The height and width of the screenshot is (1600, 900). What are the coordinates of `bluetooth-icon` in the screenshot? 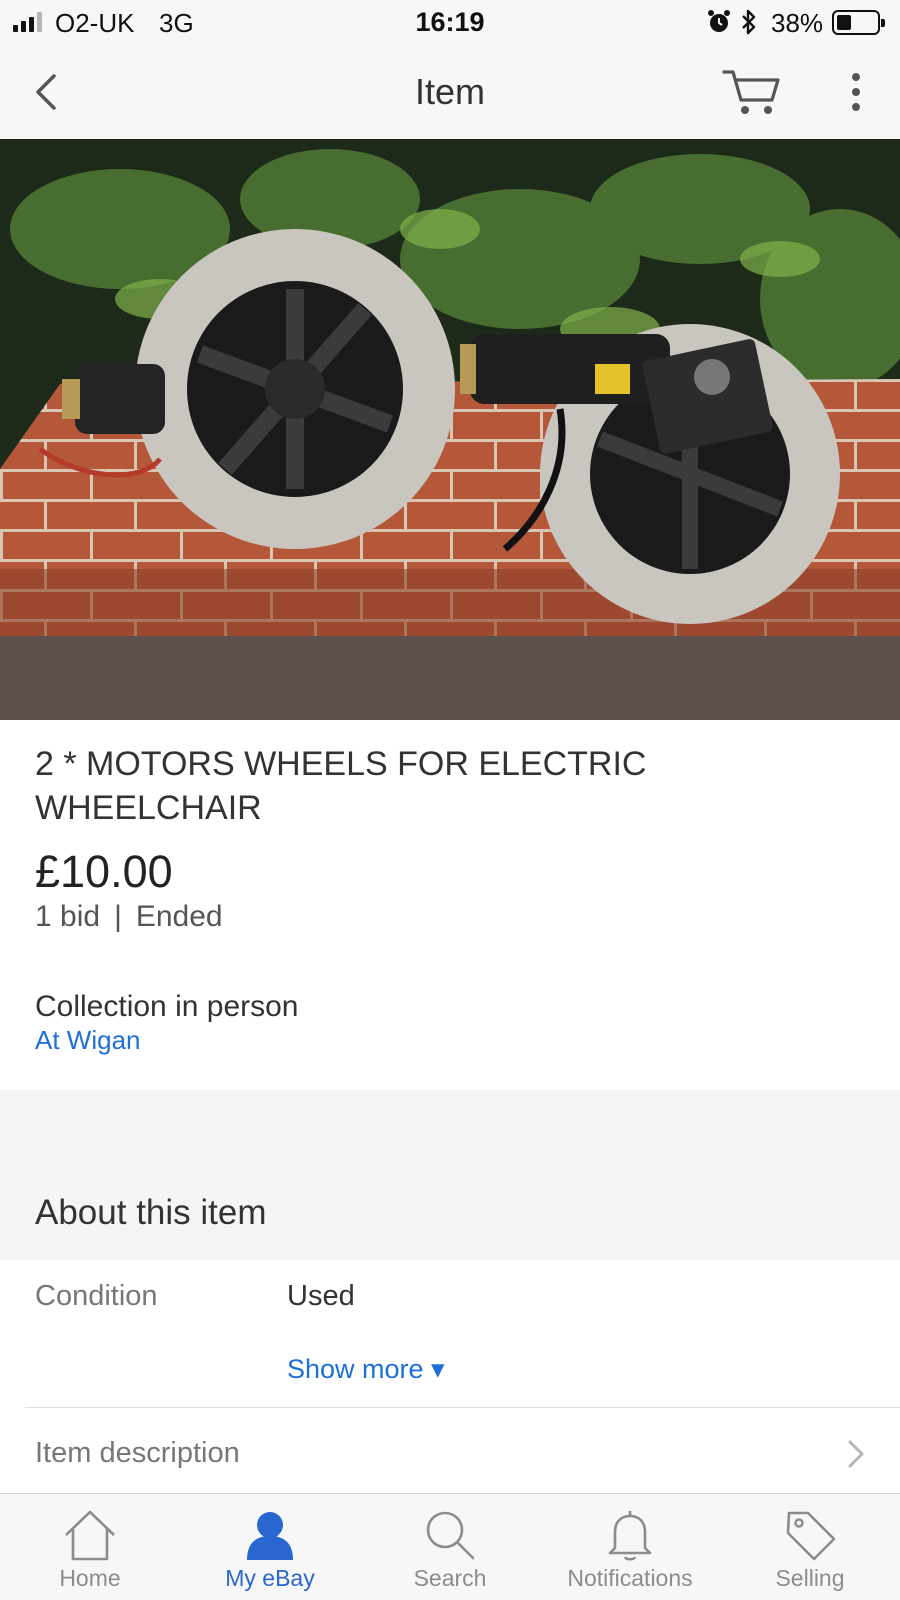 It's located at (749, 22).